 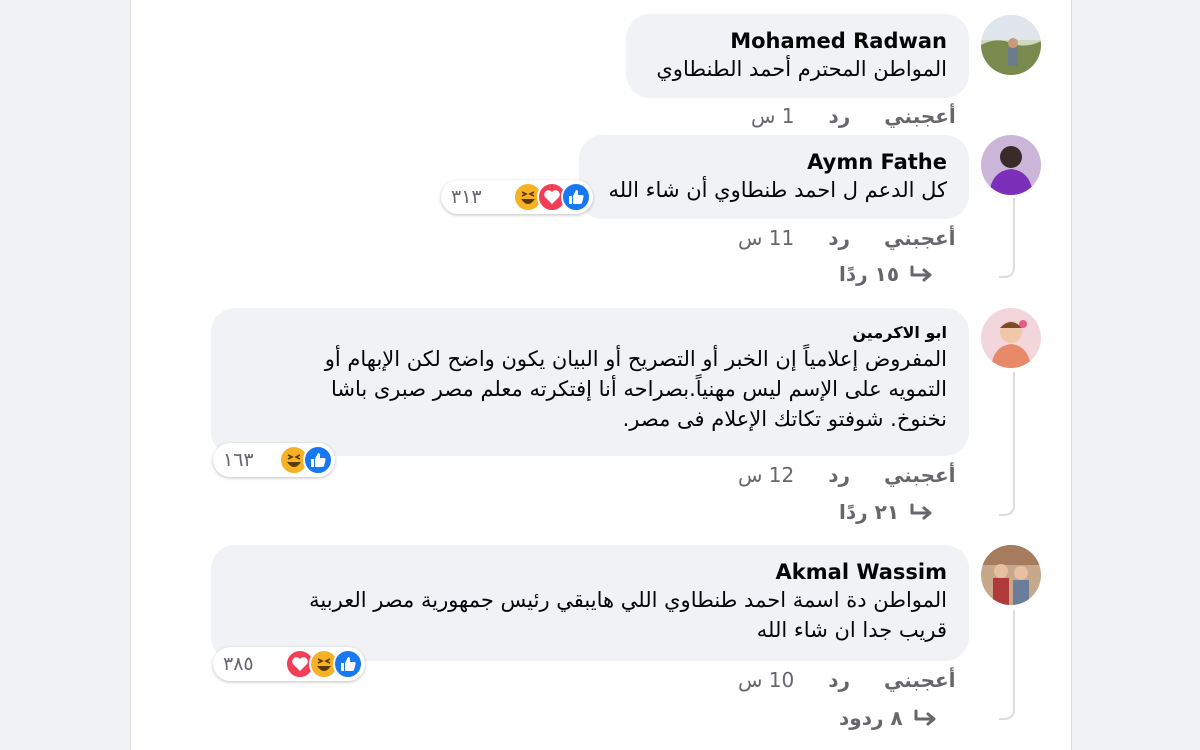 I want to click on comment-time: 12 س, so click(x=766, y=475).